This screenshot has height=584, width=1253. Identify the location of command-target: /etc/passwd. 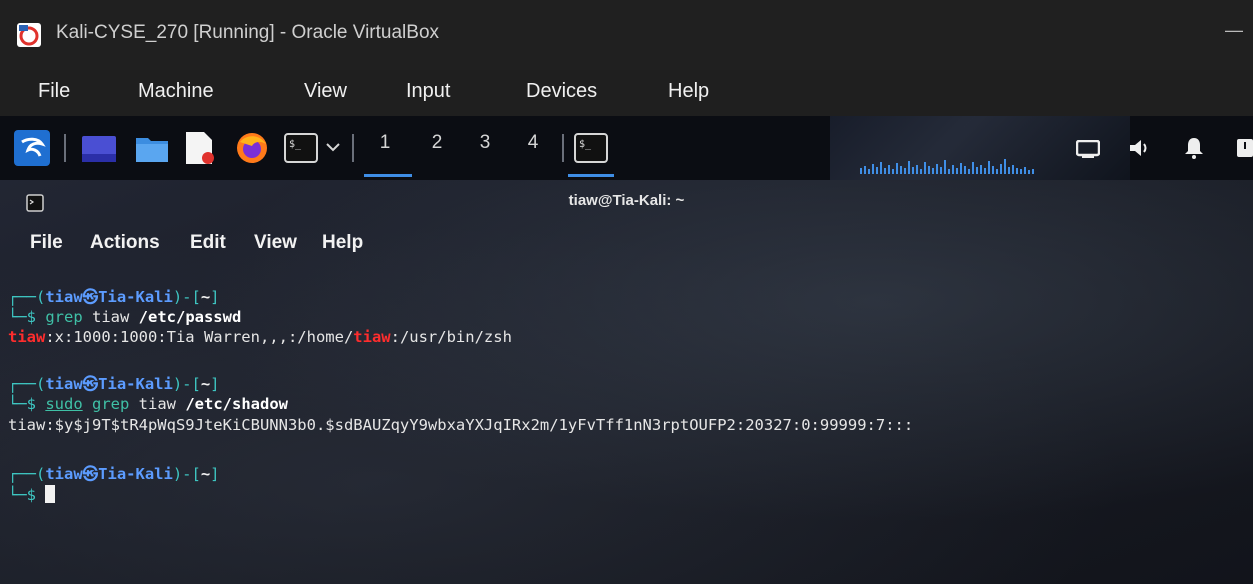
(190, 317).